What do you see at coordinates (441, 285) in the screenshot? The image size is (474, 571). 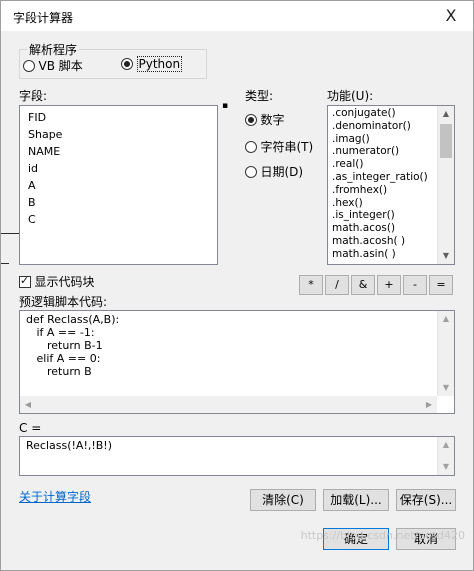 I see `operator-equals-button: =` at bounding box center [441, 285].